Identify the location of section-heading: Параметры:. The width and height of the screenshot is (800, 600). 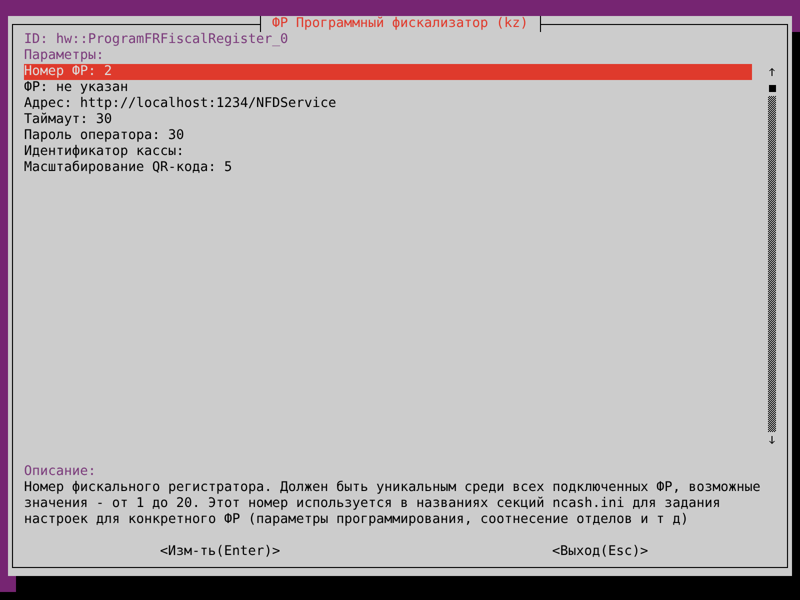
(64, 56).